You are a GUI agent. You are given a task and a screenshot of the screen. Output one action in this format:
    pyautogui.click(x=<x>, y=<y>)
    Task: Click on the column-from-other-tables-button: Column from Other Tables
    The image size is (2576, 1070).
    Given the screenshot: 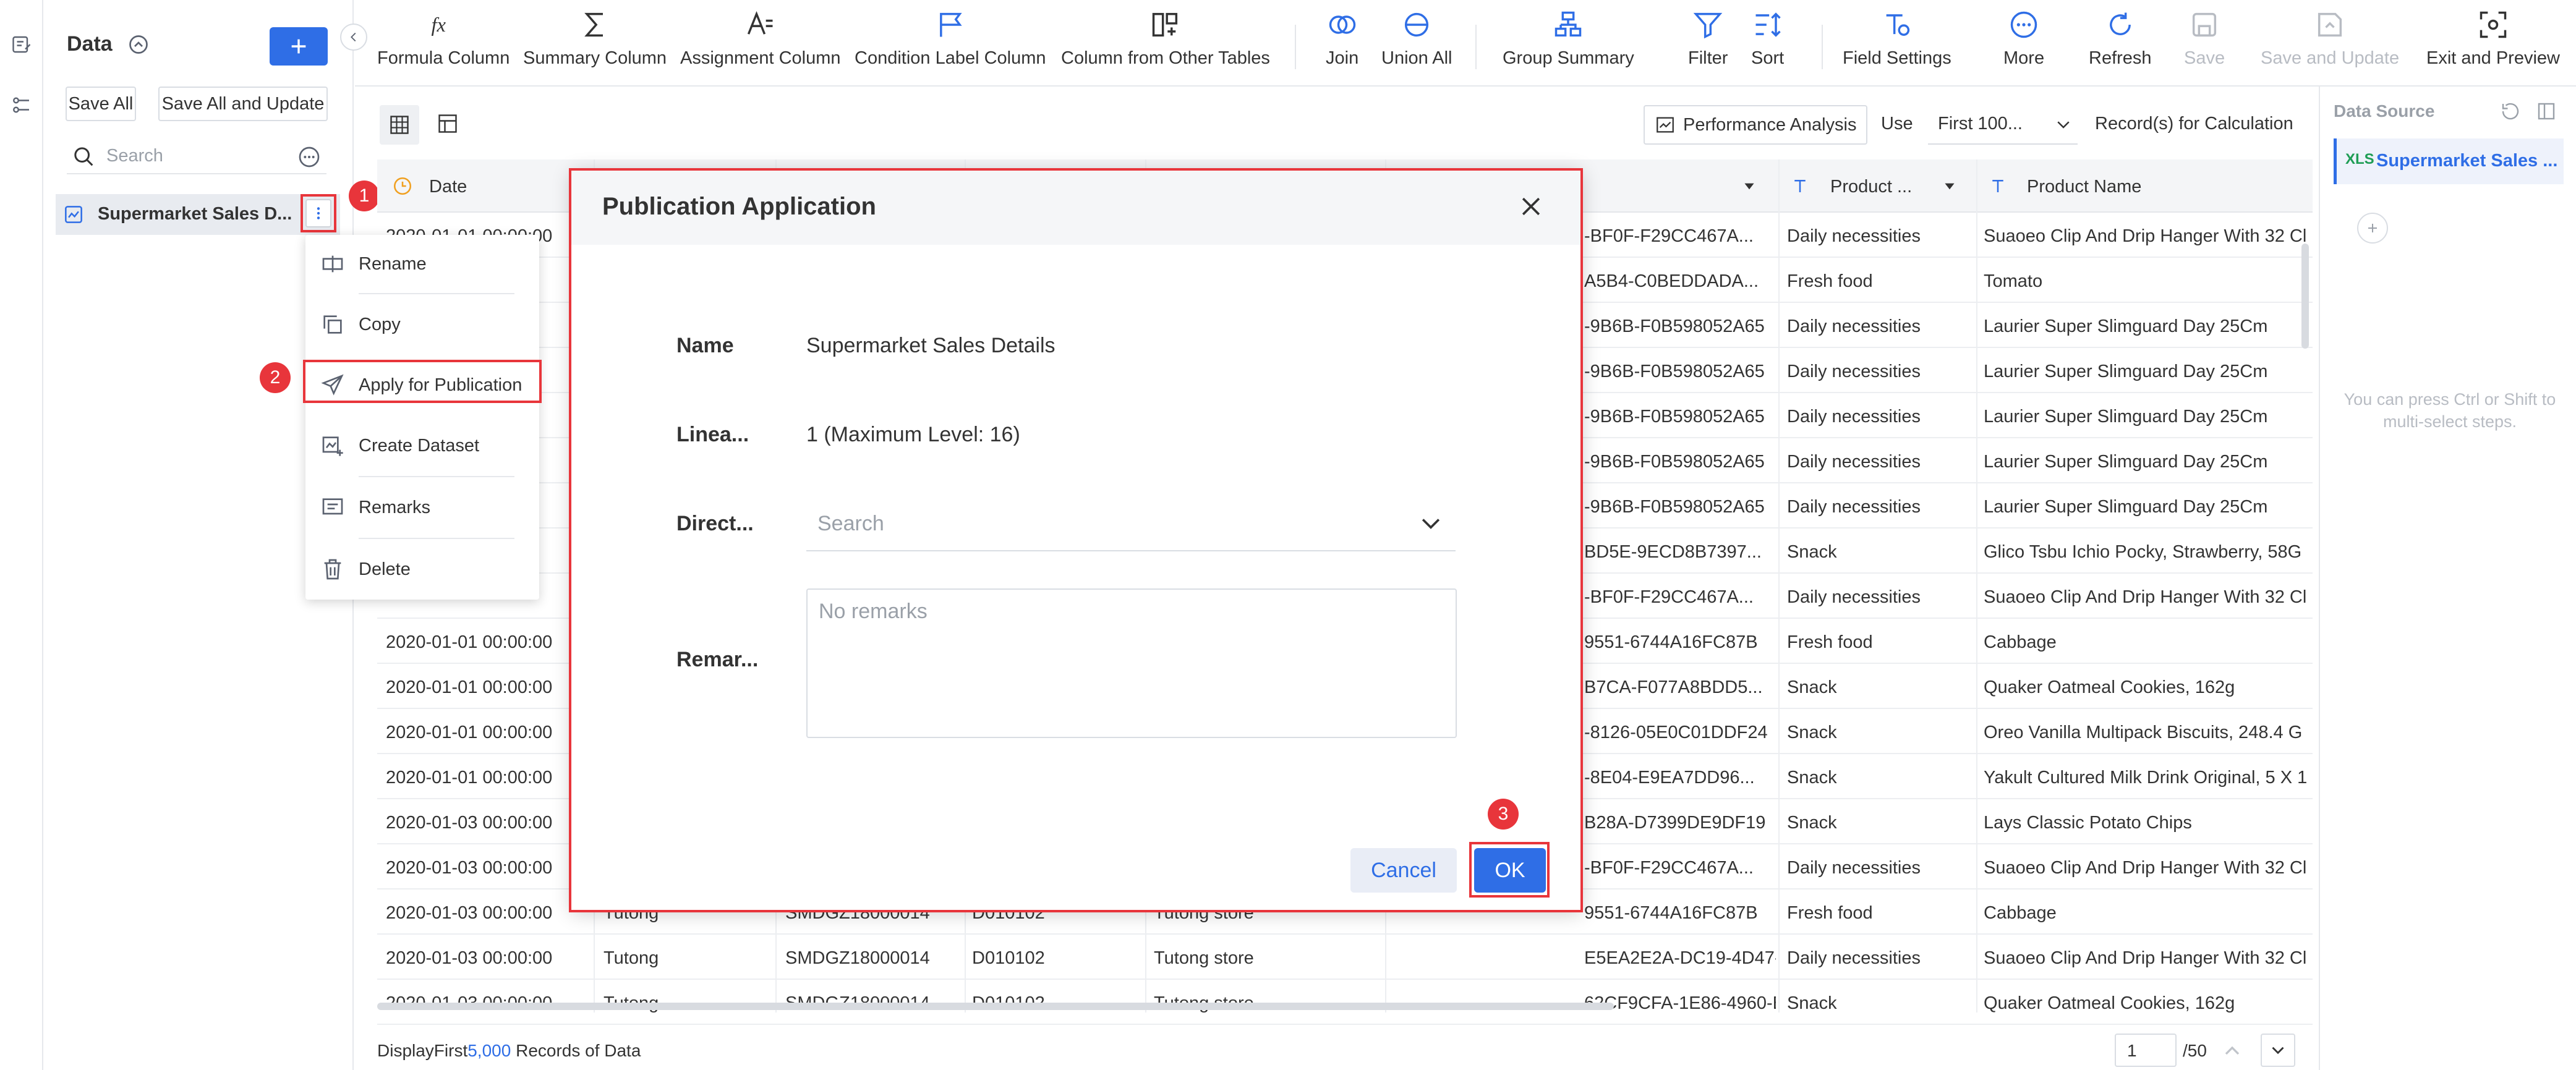 What is the action you would take?
    pyautogui.click(x=1165, y=39)
    